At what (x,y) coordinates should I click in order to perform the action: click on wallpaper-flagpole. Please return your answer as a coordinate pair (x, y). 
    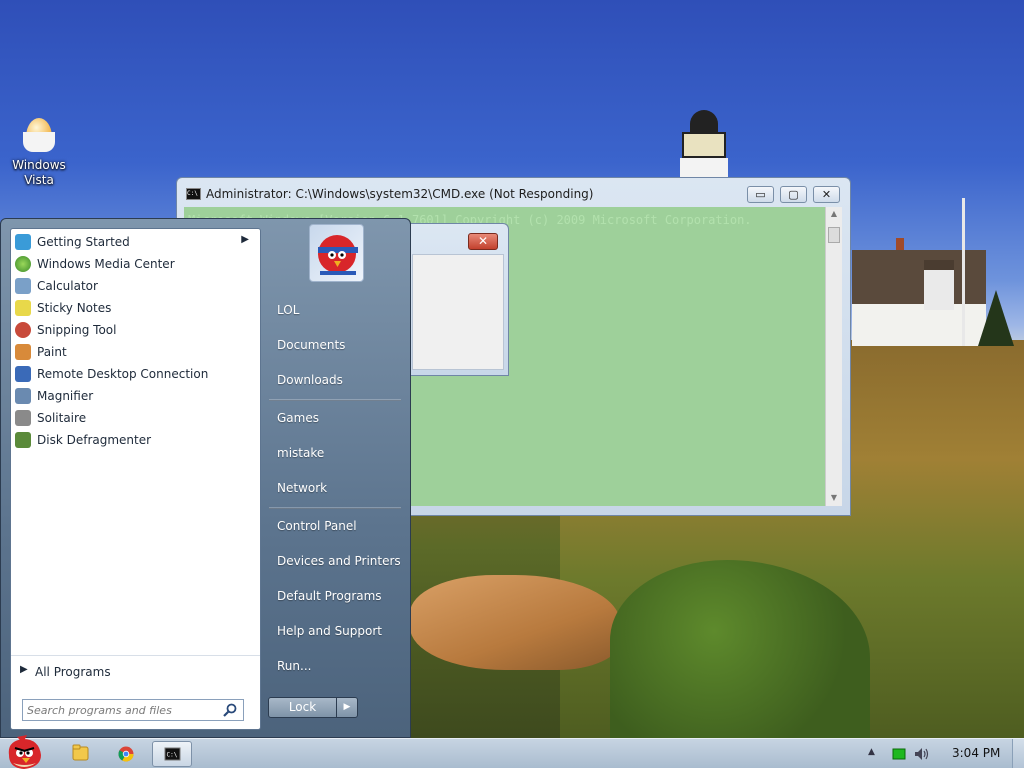
    Looking at the image, I should click on (963, 272).